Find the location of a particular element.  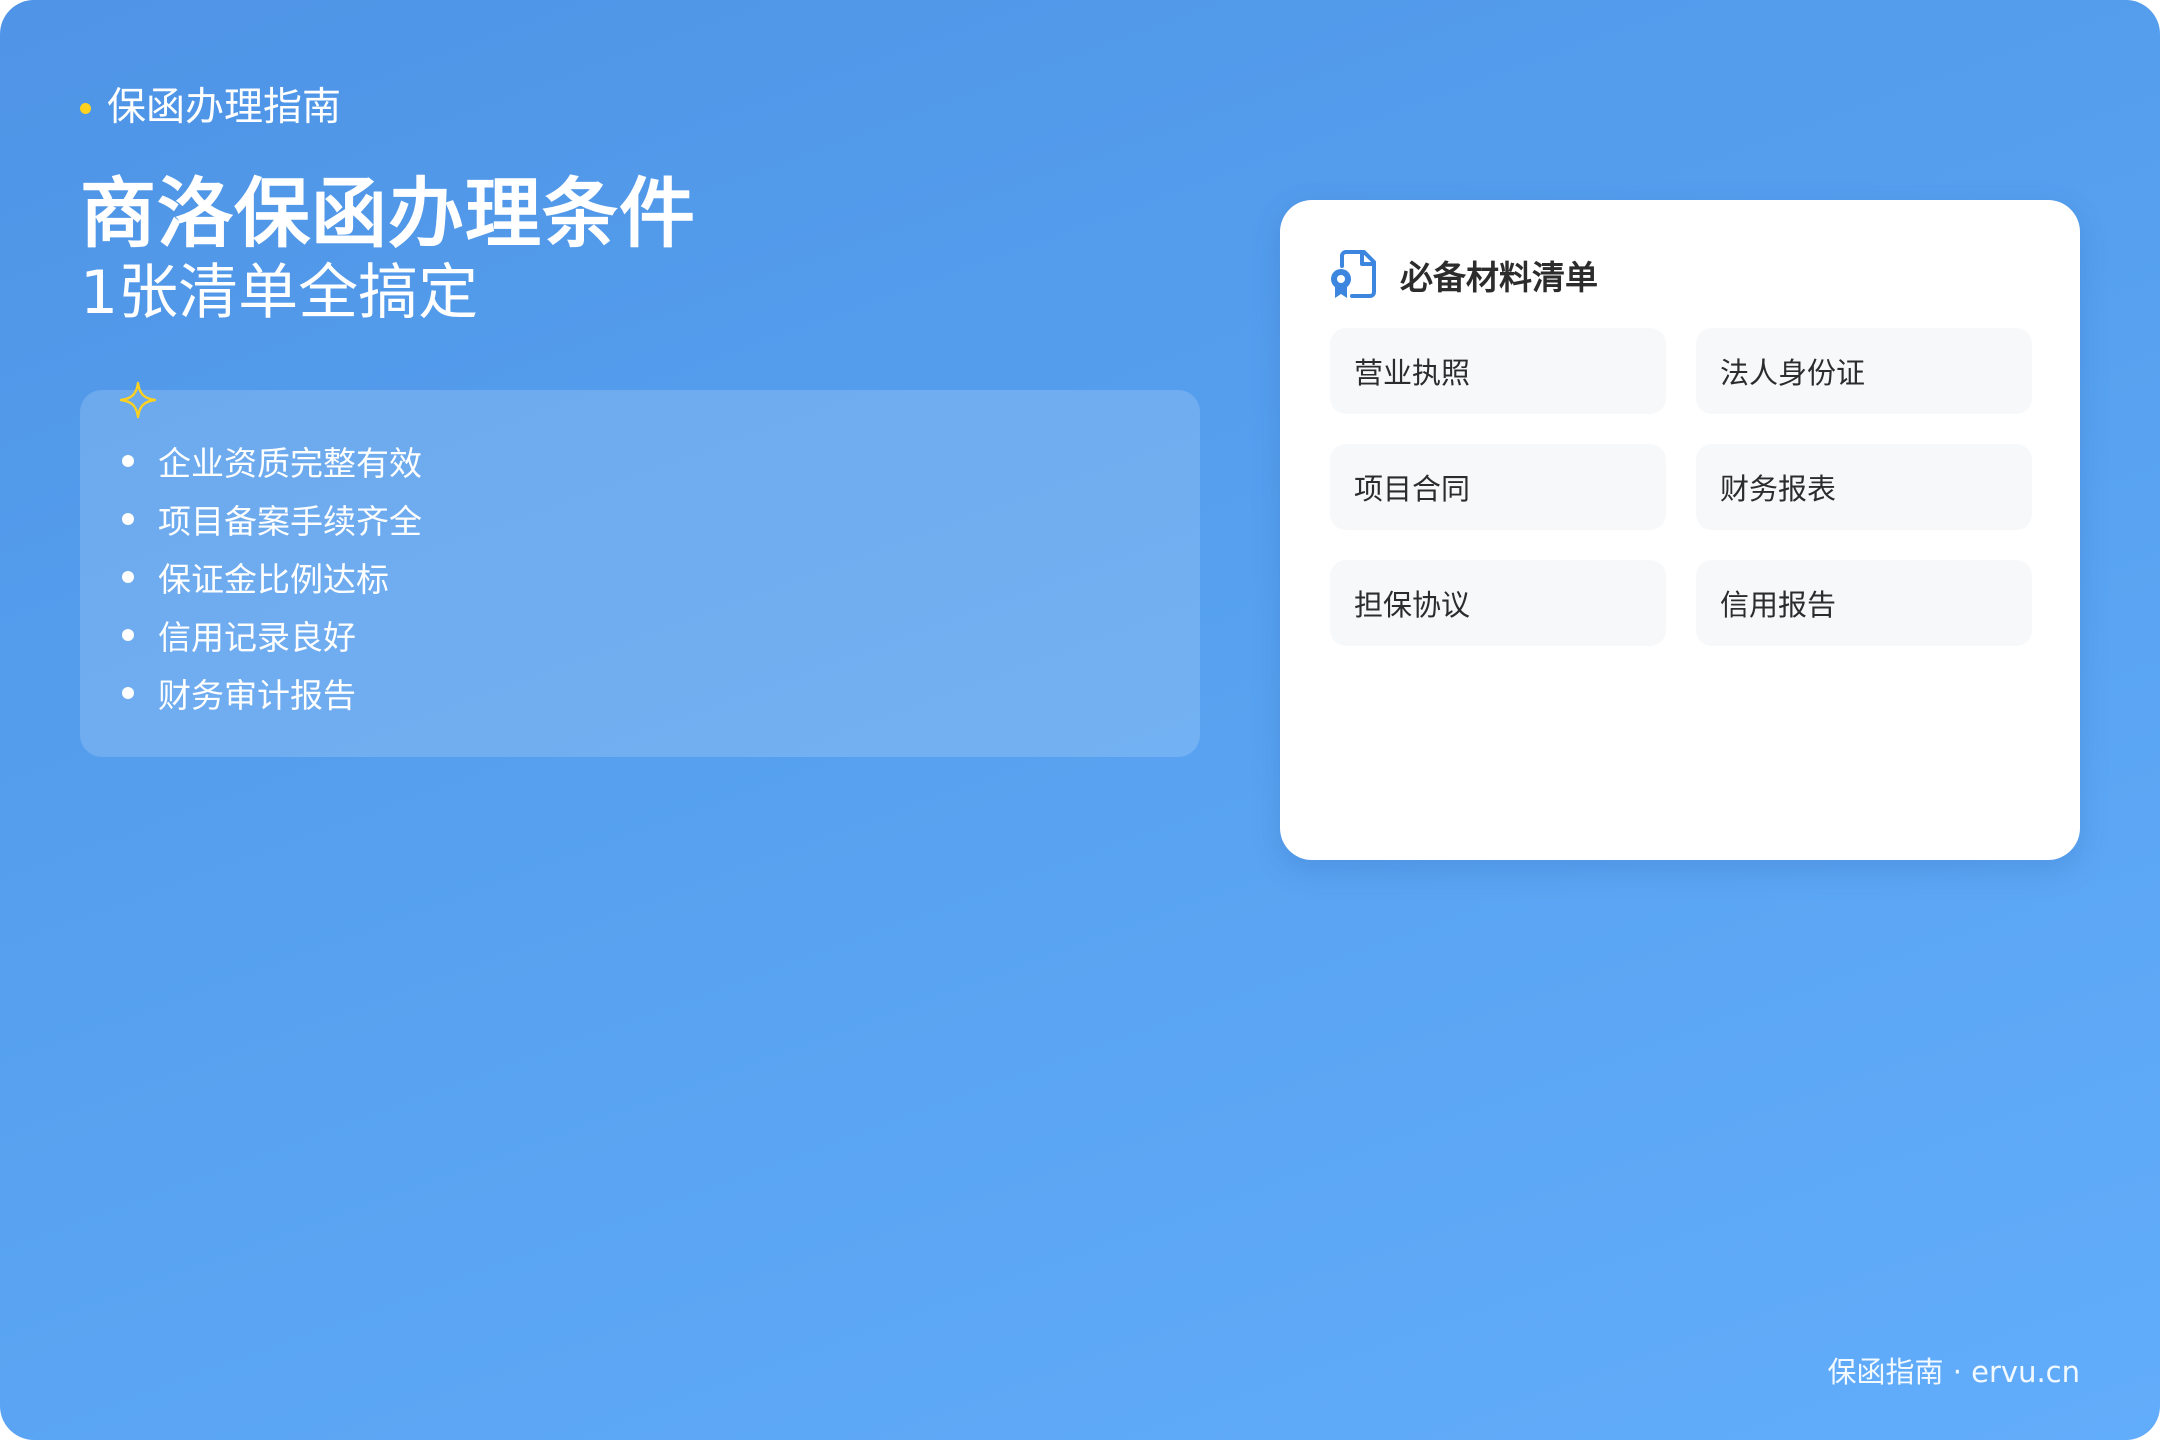

condition-text: 信用记录良好 is located at coordinates (257, 637).